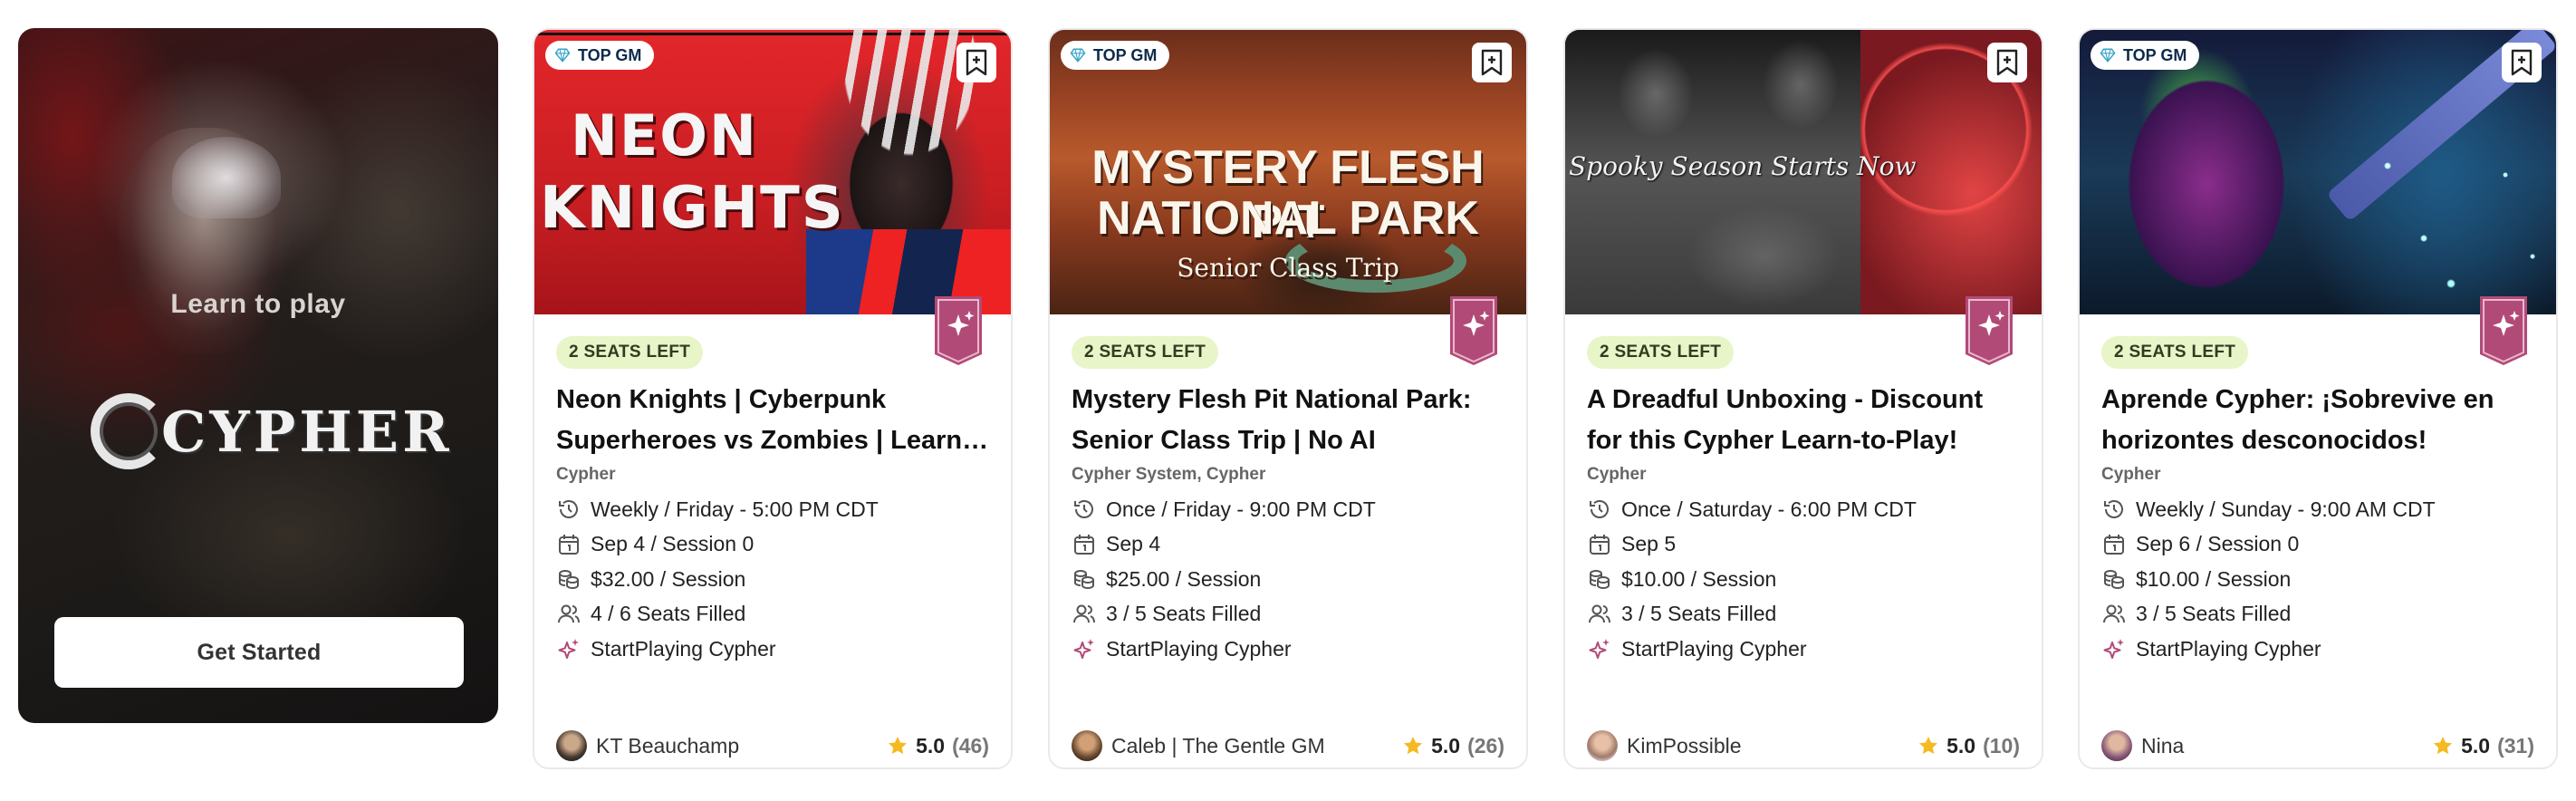 This screenshot has height=801, width=2576. What do you see at coordinates (1133, 544) in the screenshot?
I see `date-text: Sep 4` at bounding box center [1133, 544].